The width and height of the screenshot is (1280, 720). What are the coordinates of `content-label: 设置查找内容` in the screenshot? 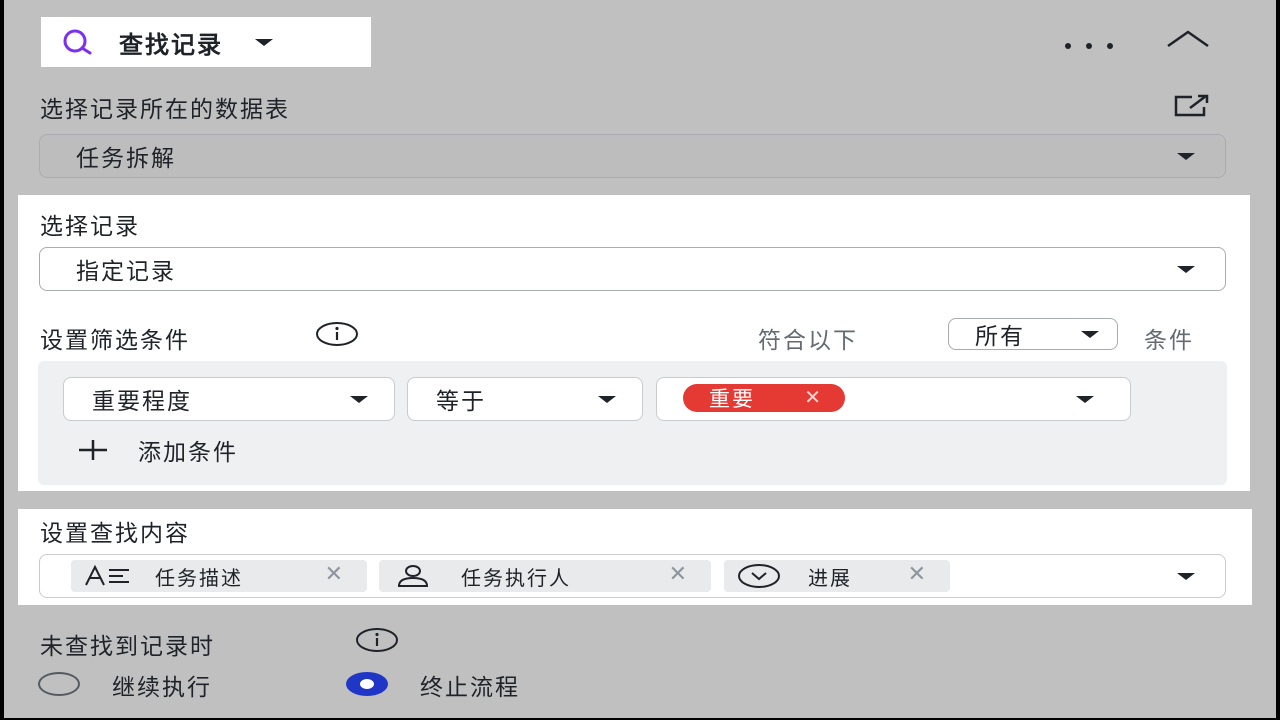 It's located at (115, 534).